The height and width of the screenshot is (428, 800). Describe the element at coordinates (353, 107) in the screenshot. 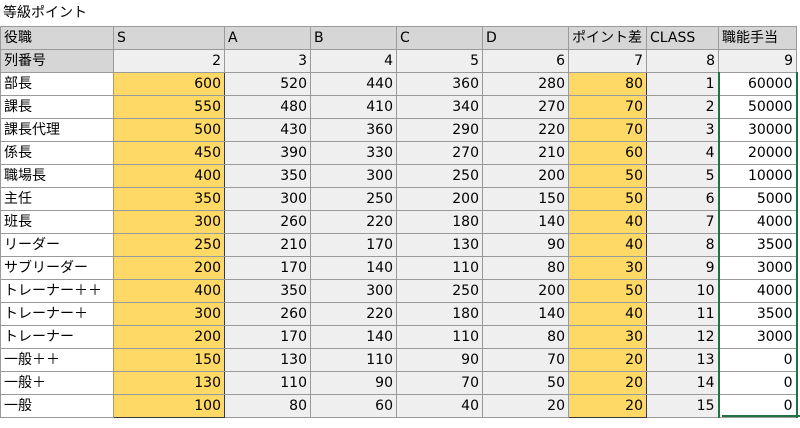

I see `b-cell: 410` at that location.